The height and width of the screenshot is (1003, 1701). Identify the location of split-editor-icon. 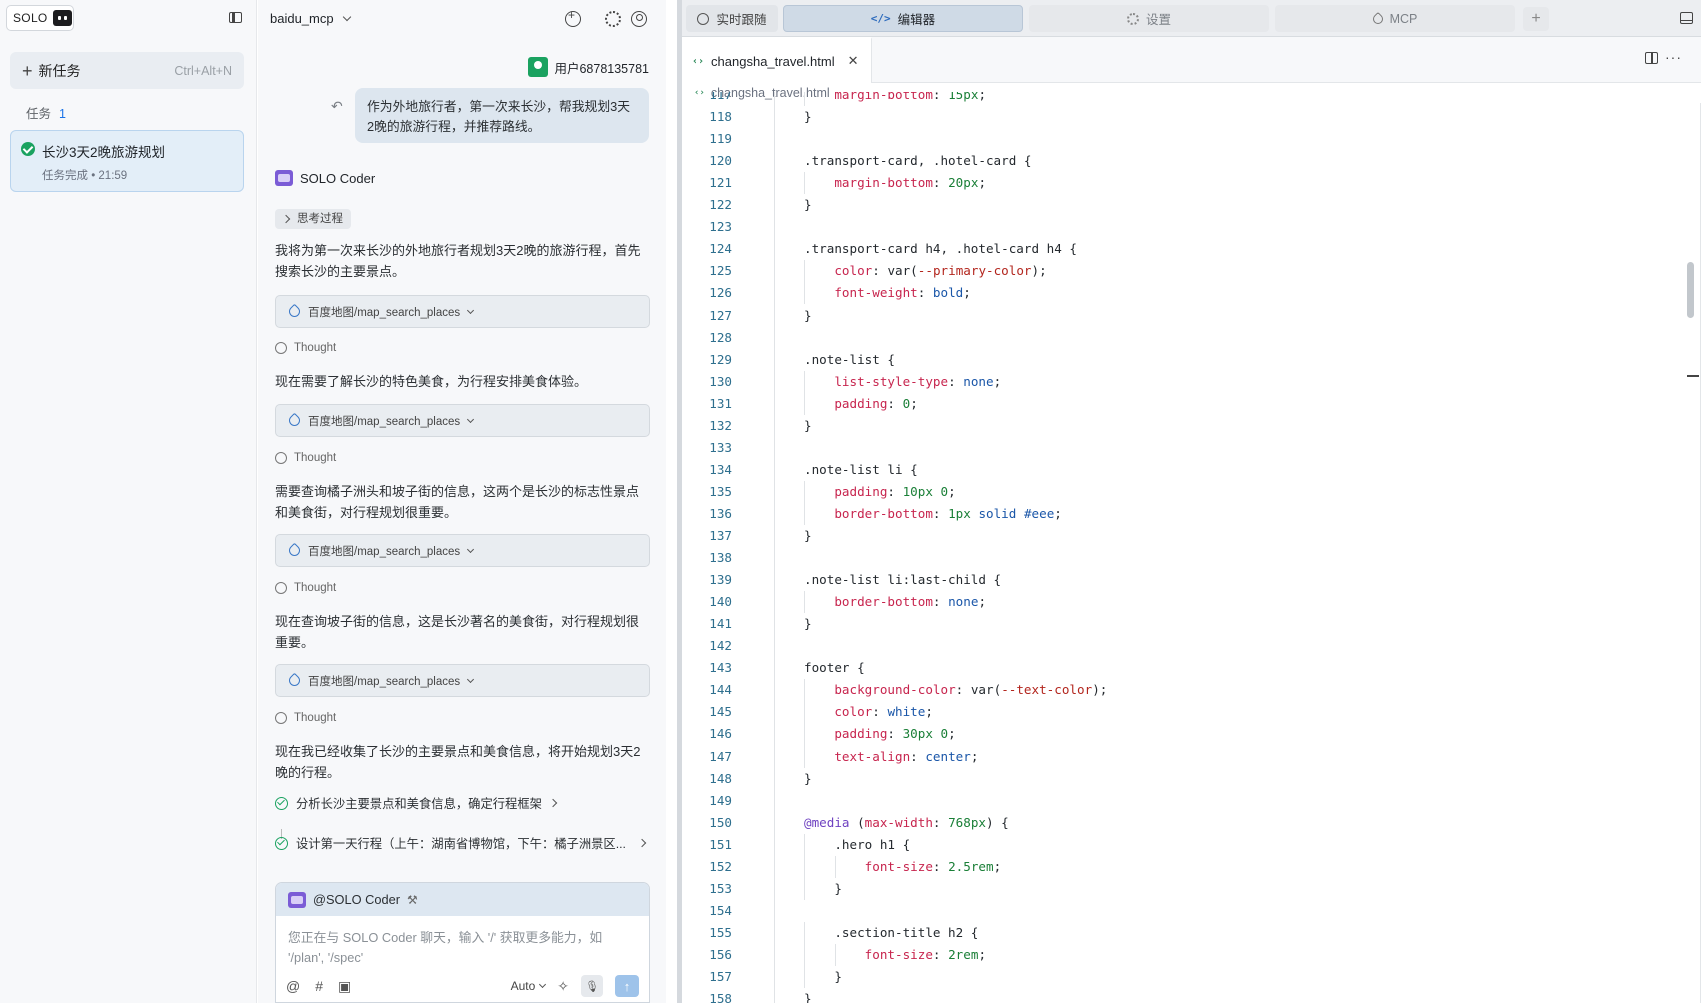
(1651, 58).